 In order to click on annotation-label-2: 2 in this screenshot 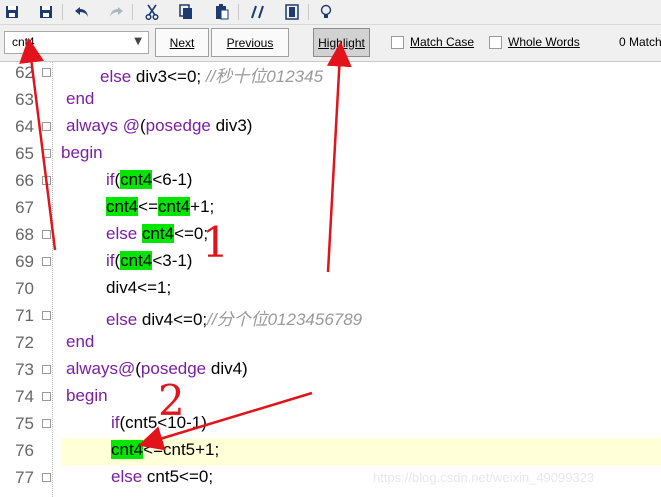, I will do `click(171, 400)`.